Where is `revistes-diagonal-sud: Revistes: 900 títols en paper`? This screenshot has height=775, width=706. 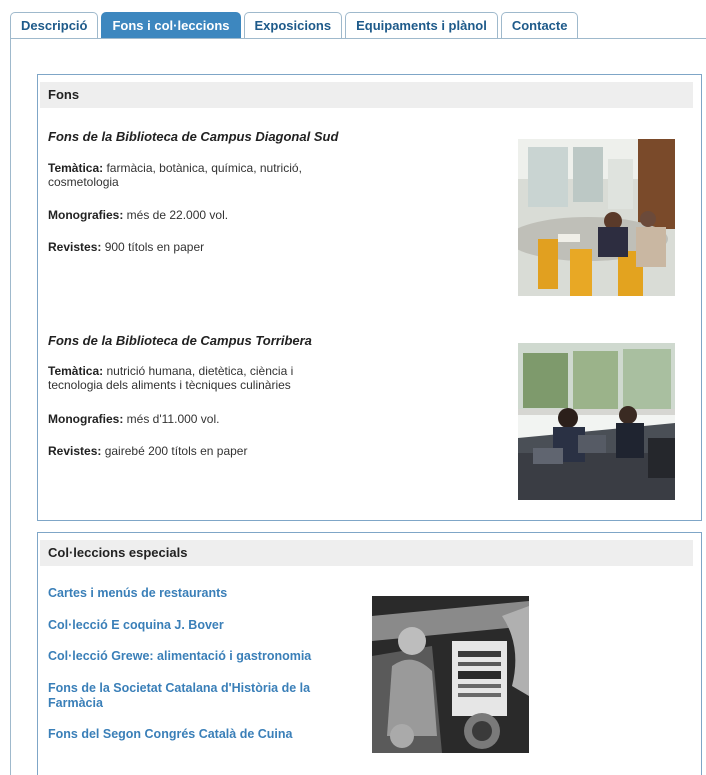
revistes-diagonal-sud: Revistes: 900 títols en paper is located at coordinates (198, 247).